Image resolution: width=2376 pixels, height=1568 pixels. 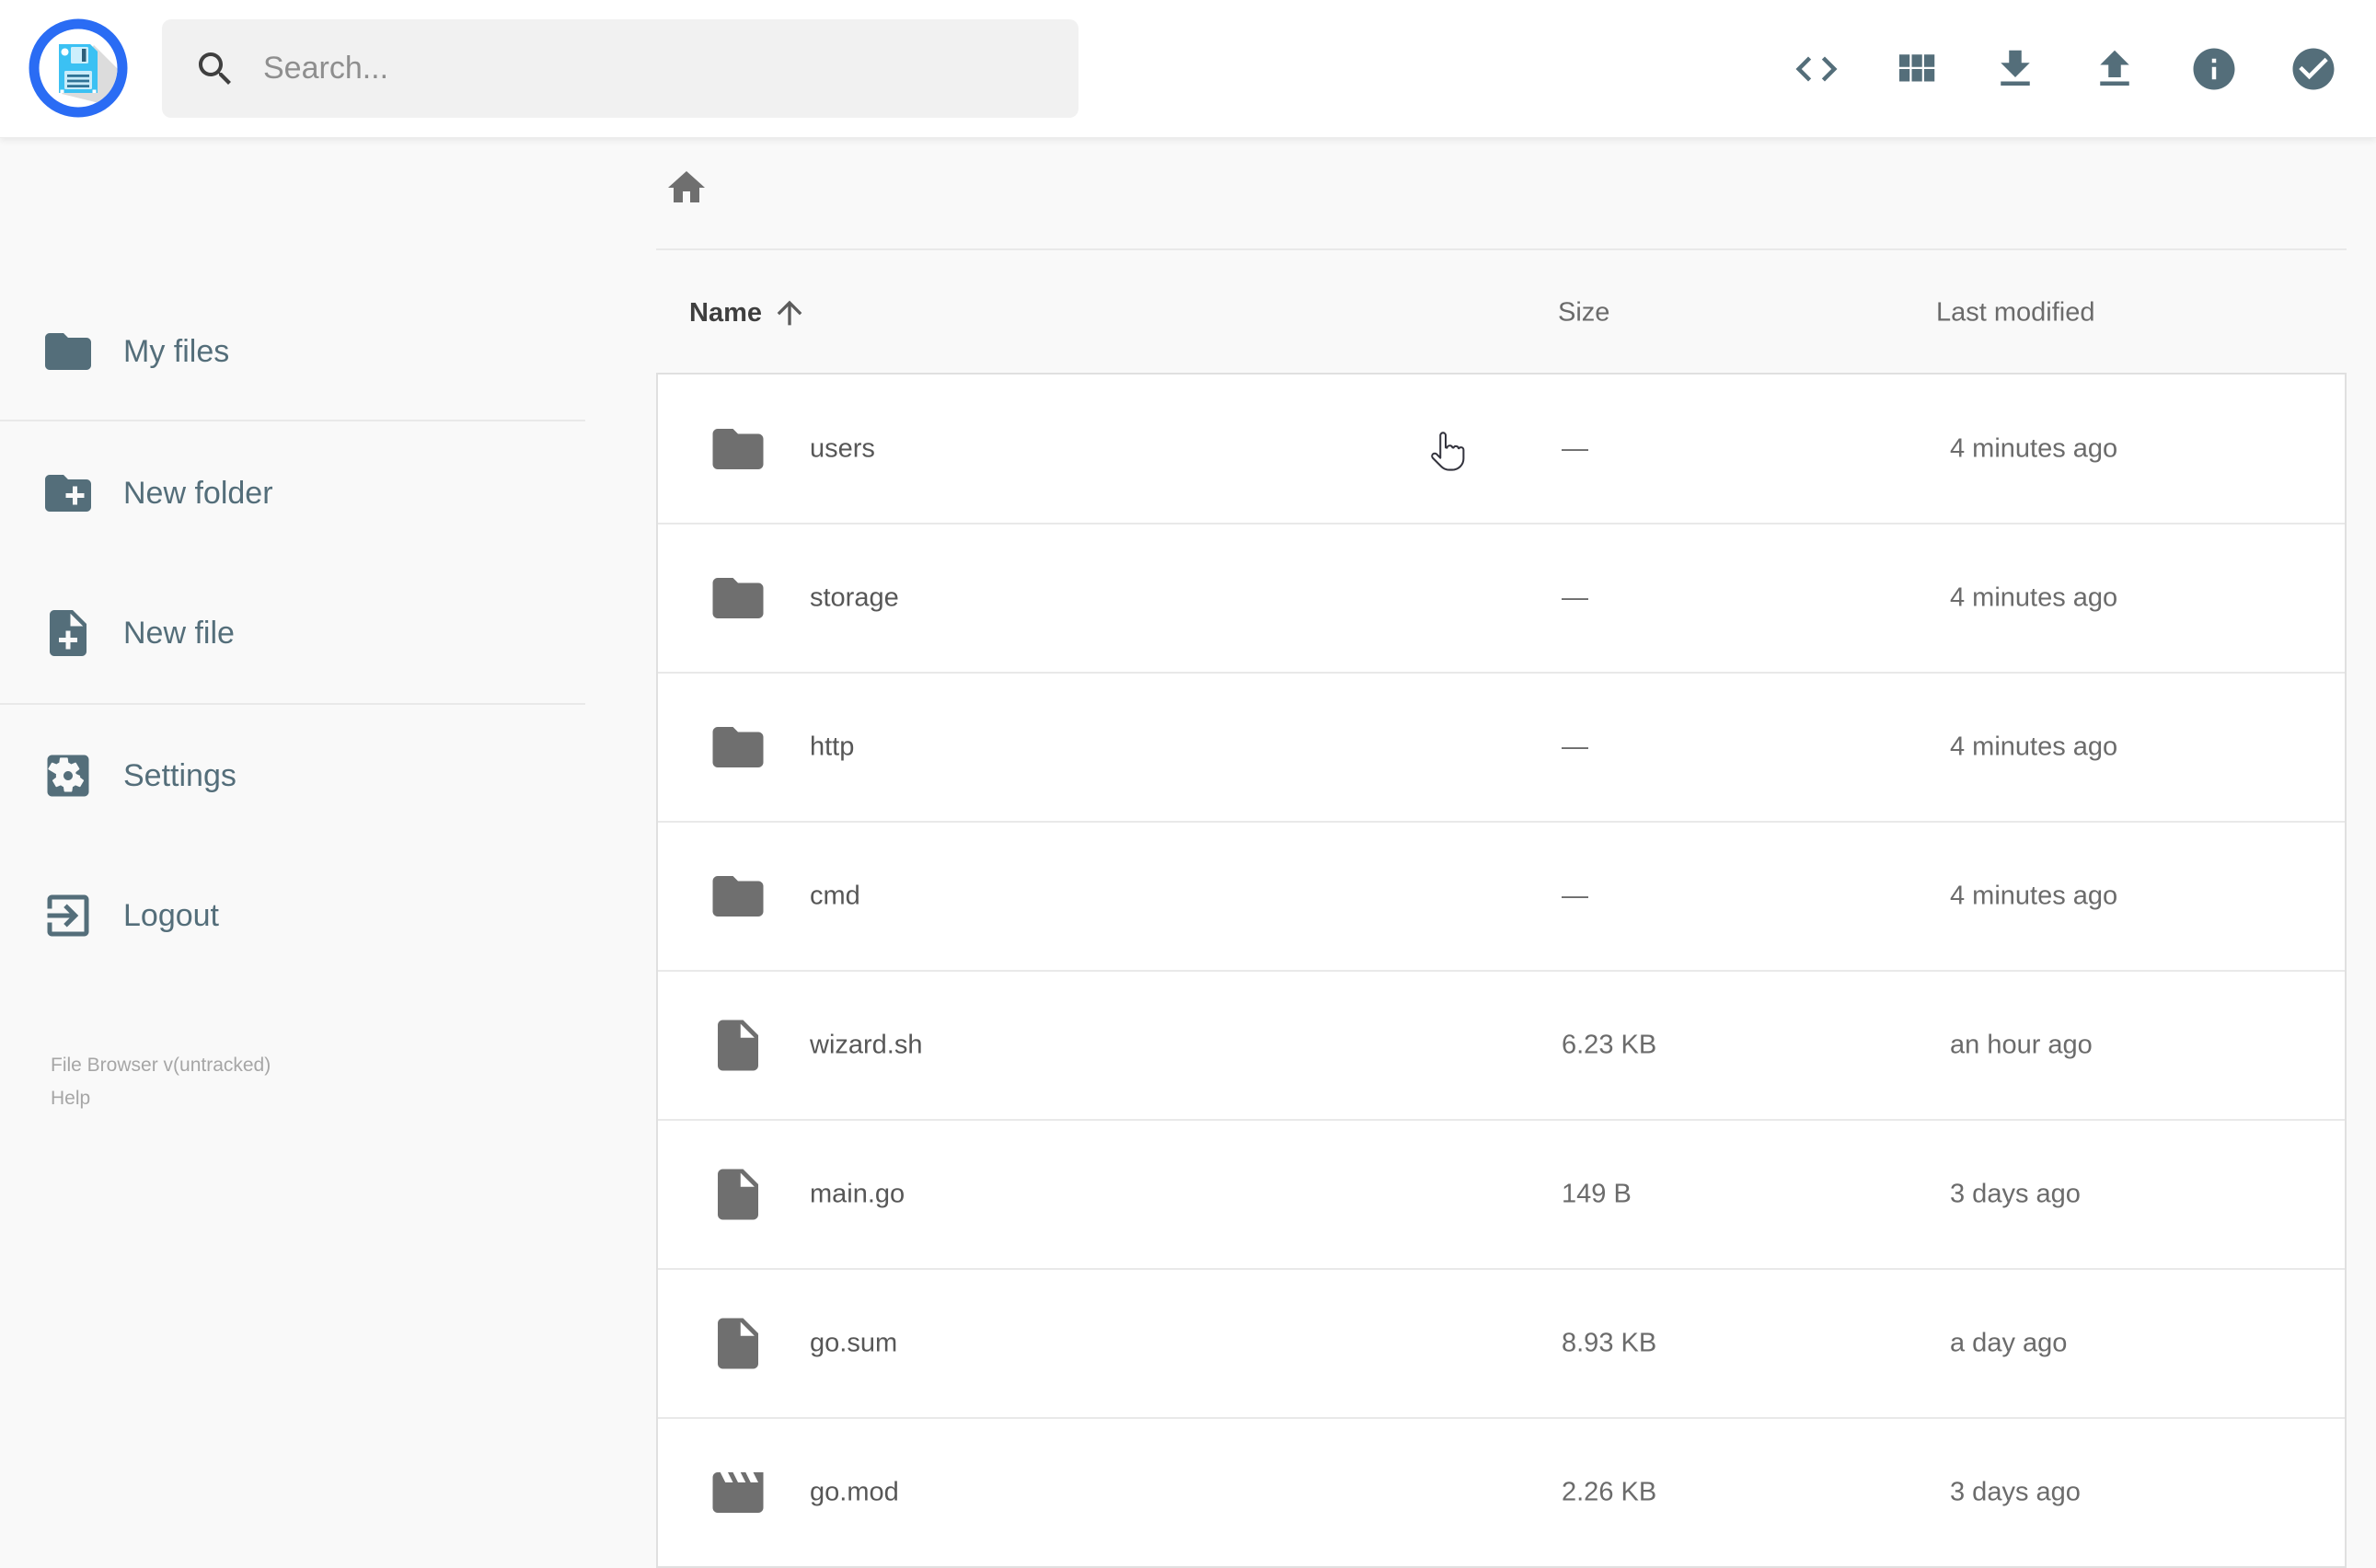 I want to click on breadcrumb-divider, so click(x=1502, y=249).